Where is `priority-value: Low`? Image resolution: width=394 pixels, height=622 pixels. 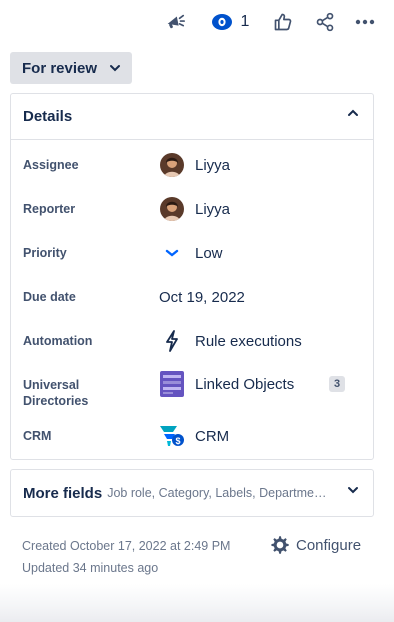 priority-value: Low is located at coordinates (191, 253).